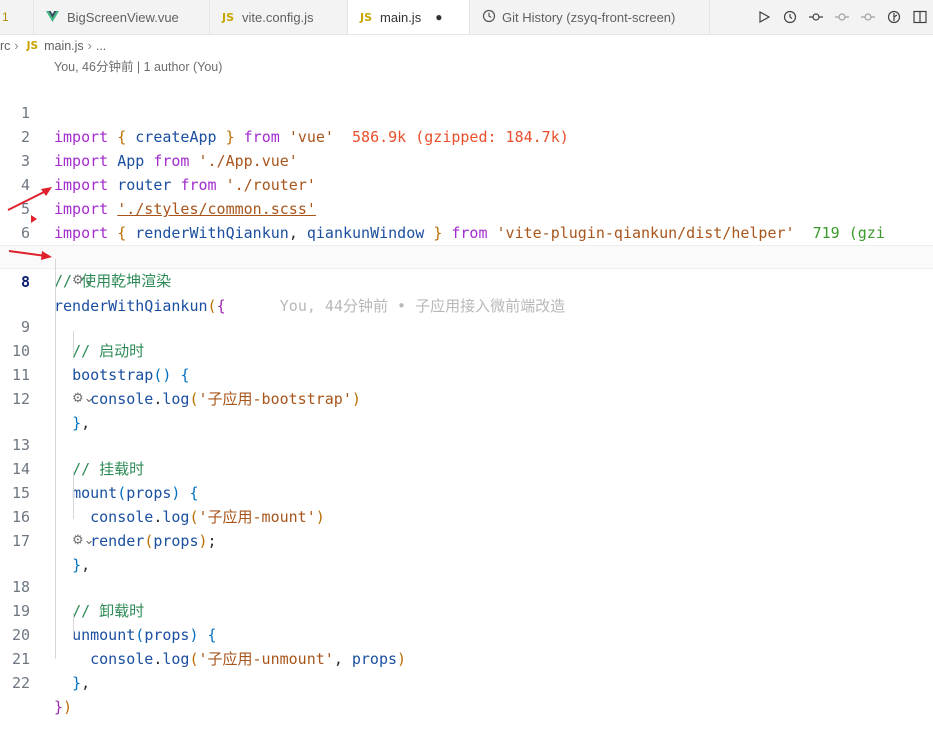 The height and width of the screenshot is (743, 933). What do you see at coordinates (489, 17) in the screenshot?
I see `git-history-icon` at bounding box center [489, 17].